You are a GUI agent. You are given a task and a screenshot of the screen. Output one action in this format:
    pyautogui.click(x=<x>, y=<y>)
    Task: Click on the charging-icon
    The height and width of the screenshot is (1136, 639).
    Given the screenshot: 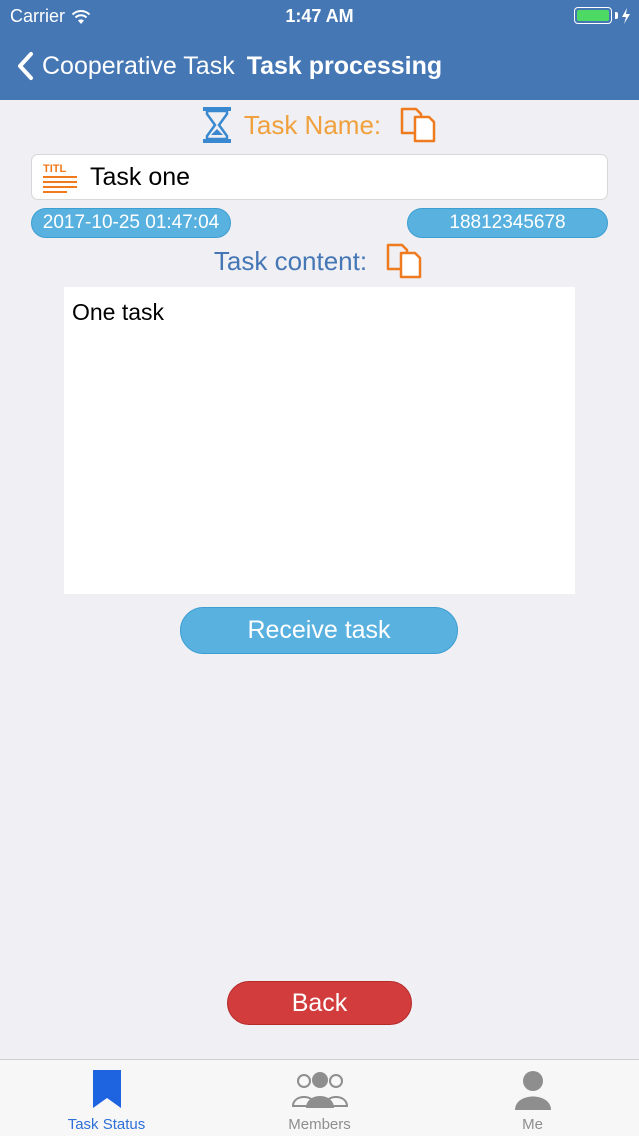 What is the action you would take?
    pyautogui.click(x=626, y=15)
    